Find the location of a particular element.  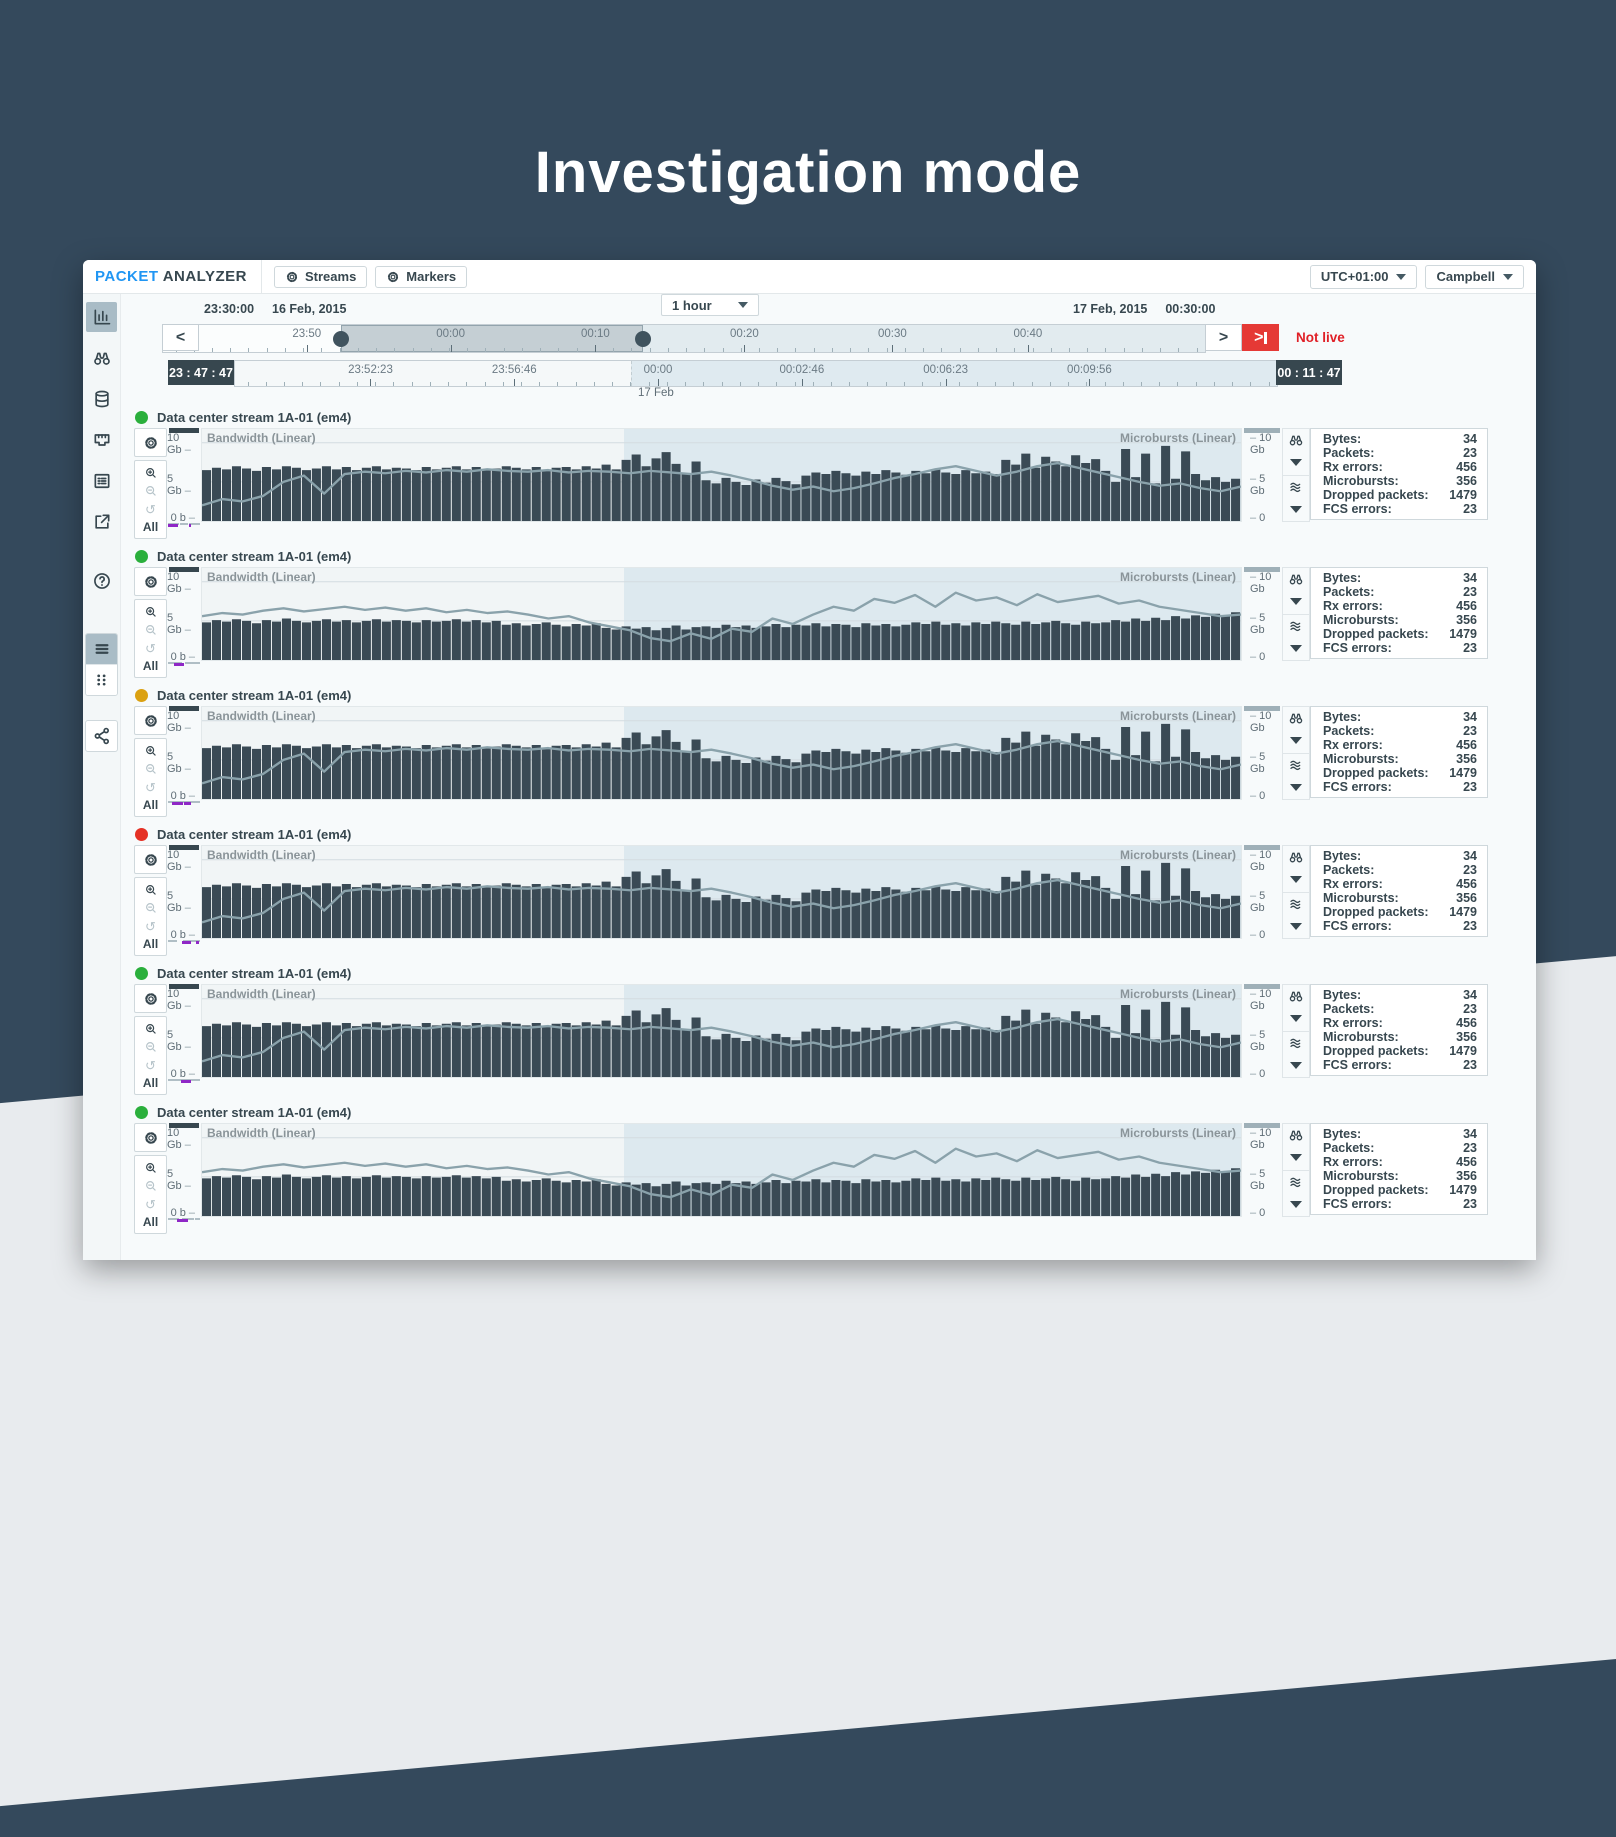

stream-status-dot is located at coordinates (141, 417).